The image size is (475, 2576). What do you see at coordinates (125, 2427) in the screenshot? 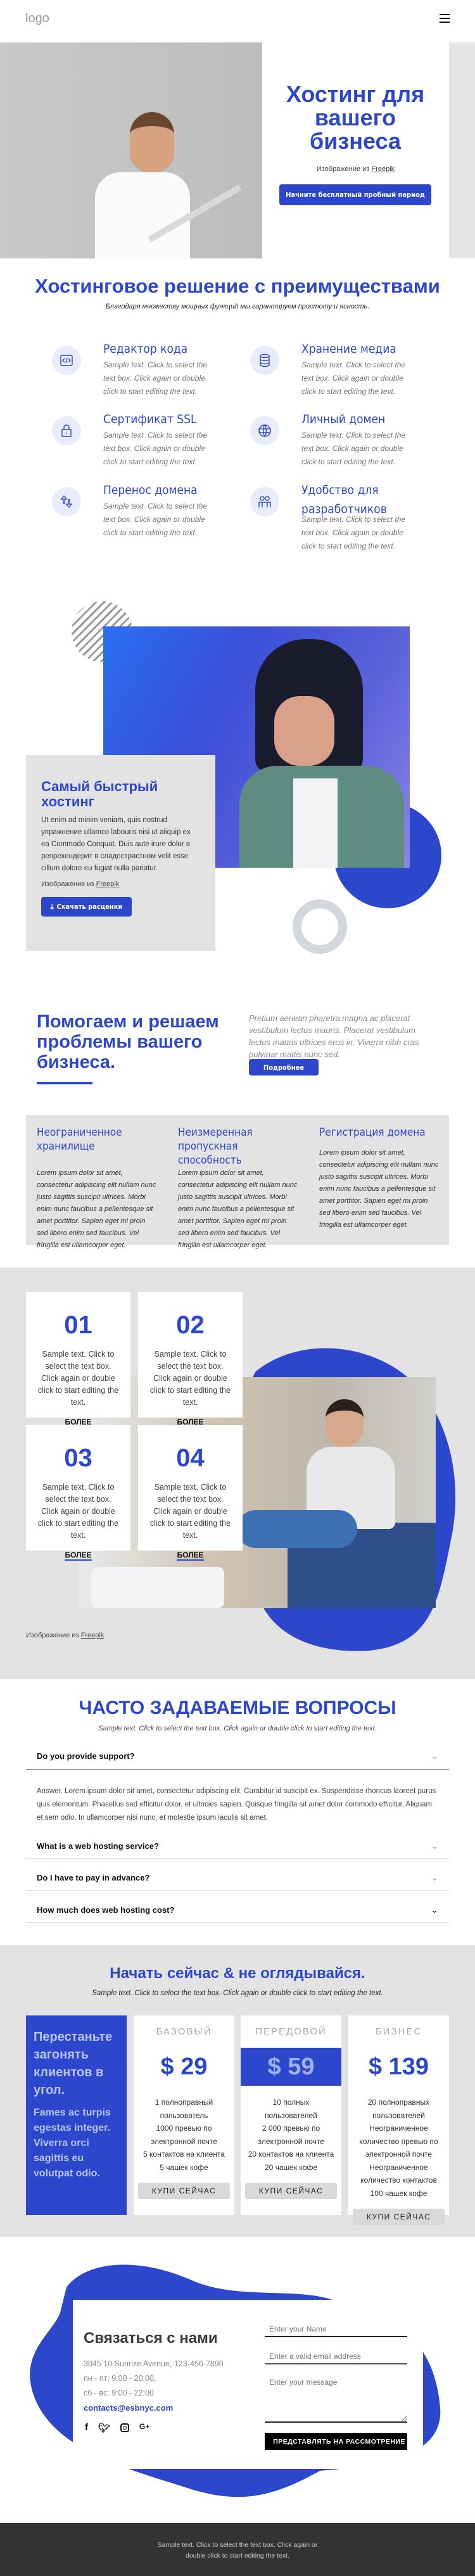
I see `instagram-icon` at bounding box center [125, 2427].